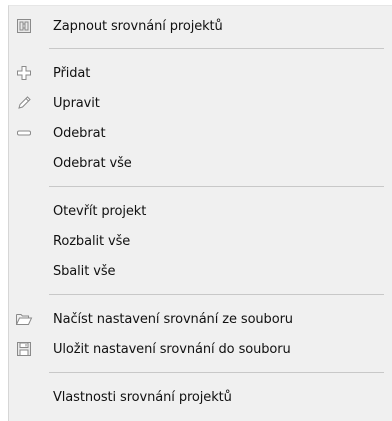 This screenshot has width=392, height=421. I want to click on menu-item-label: Načíst nastavení srovnání ze souboru, so click(173, 319).